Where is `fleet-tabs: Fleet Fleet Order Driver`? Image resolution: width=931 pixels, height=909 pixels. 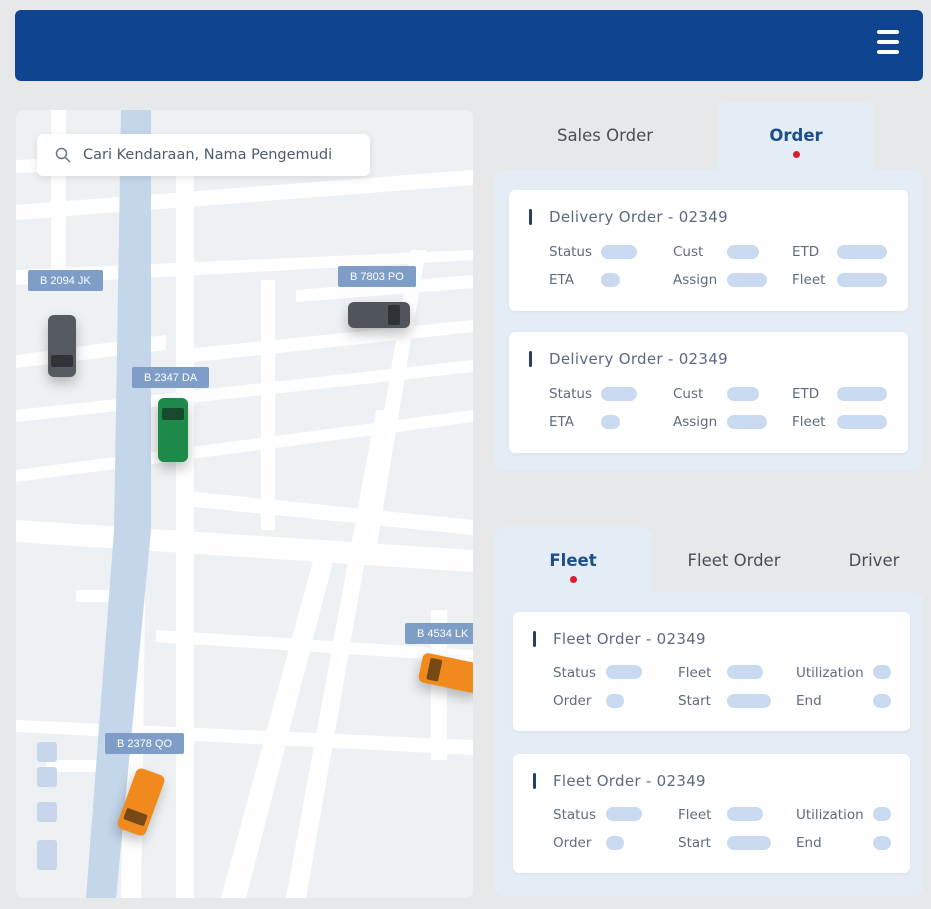
fleet-tabs: Fleet Fleet Order Driver is located at coordinates (708, 561).